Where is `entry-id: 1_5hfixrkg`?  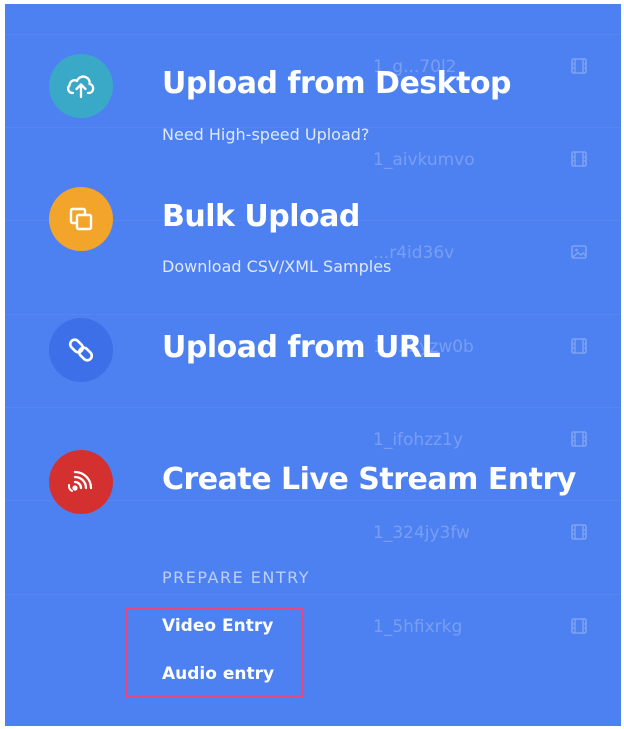
entry-id: 1_5hfixrkg is located at coordinates (418, 627).